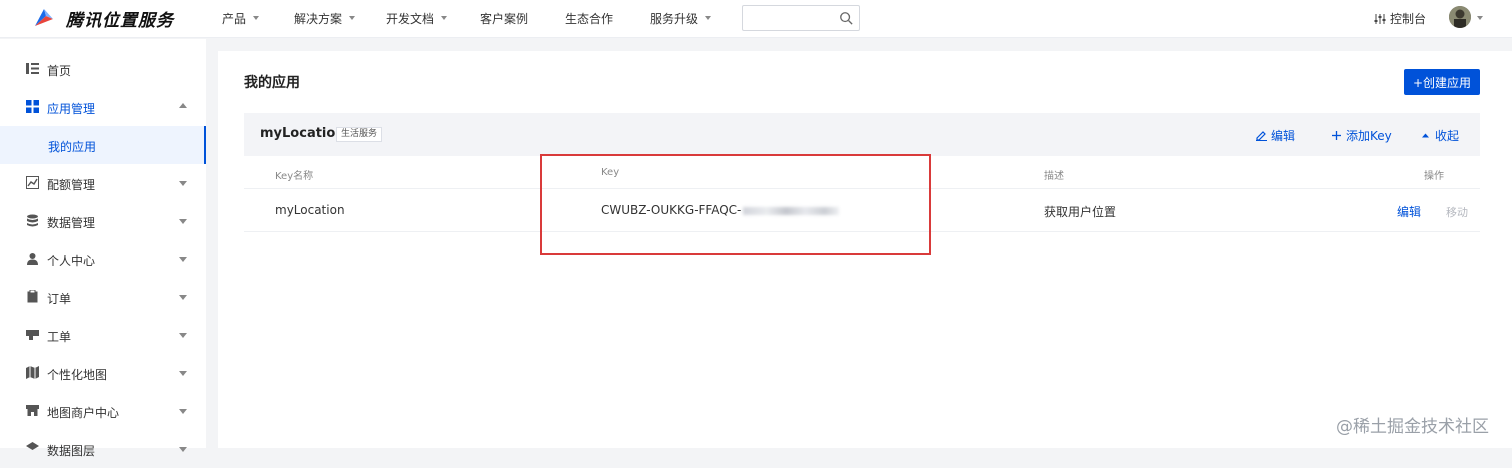 The height and width of the screenshot is (468, 1512). Describe the element at coordinates (794, 18) in the screenshot. I see `search-input` at that location.